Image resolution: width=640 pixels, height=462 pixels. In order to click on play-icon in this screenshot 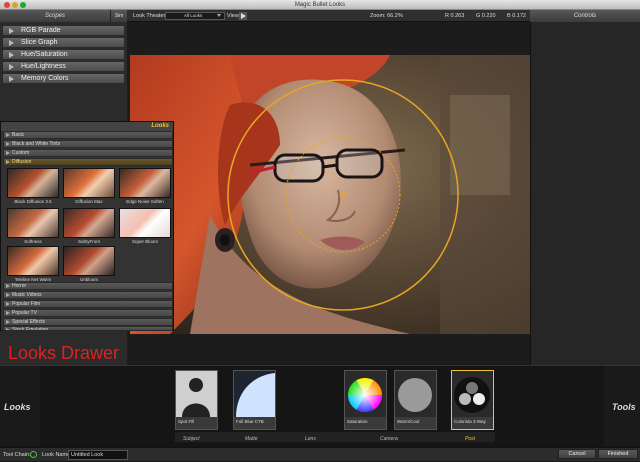, I will do `click(243, 16)`.